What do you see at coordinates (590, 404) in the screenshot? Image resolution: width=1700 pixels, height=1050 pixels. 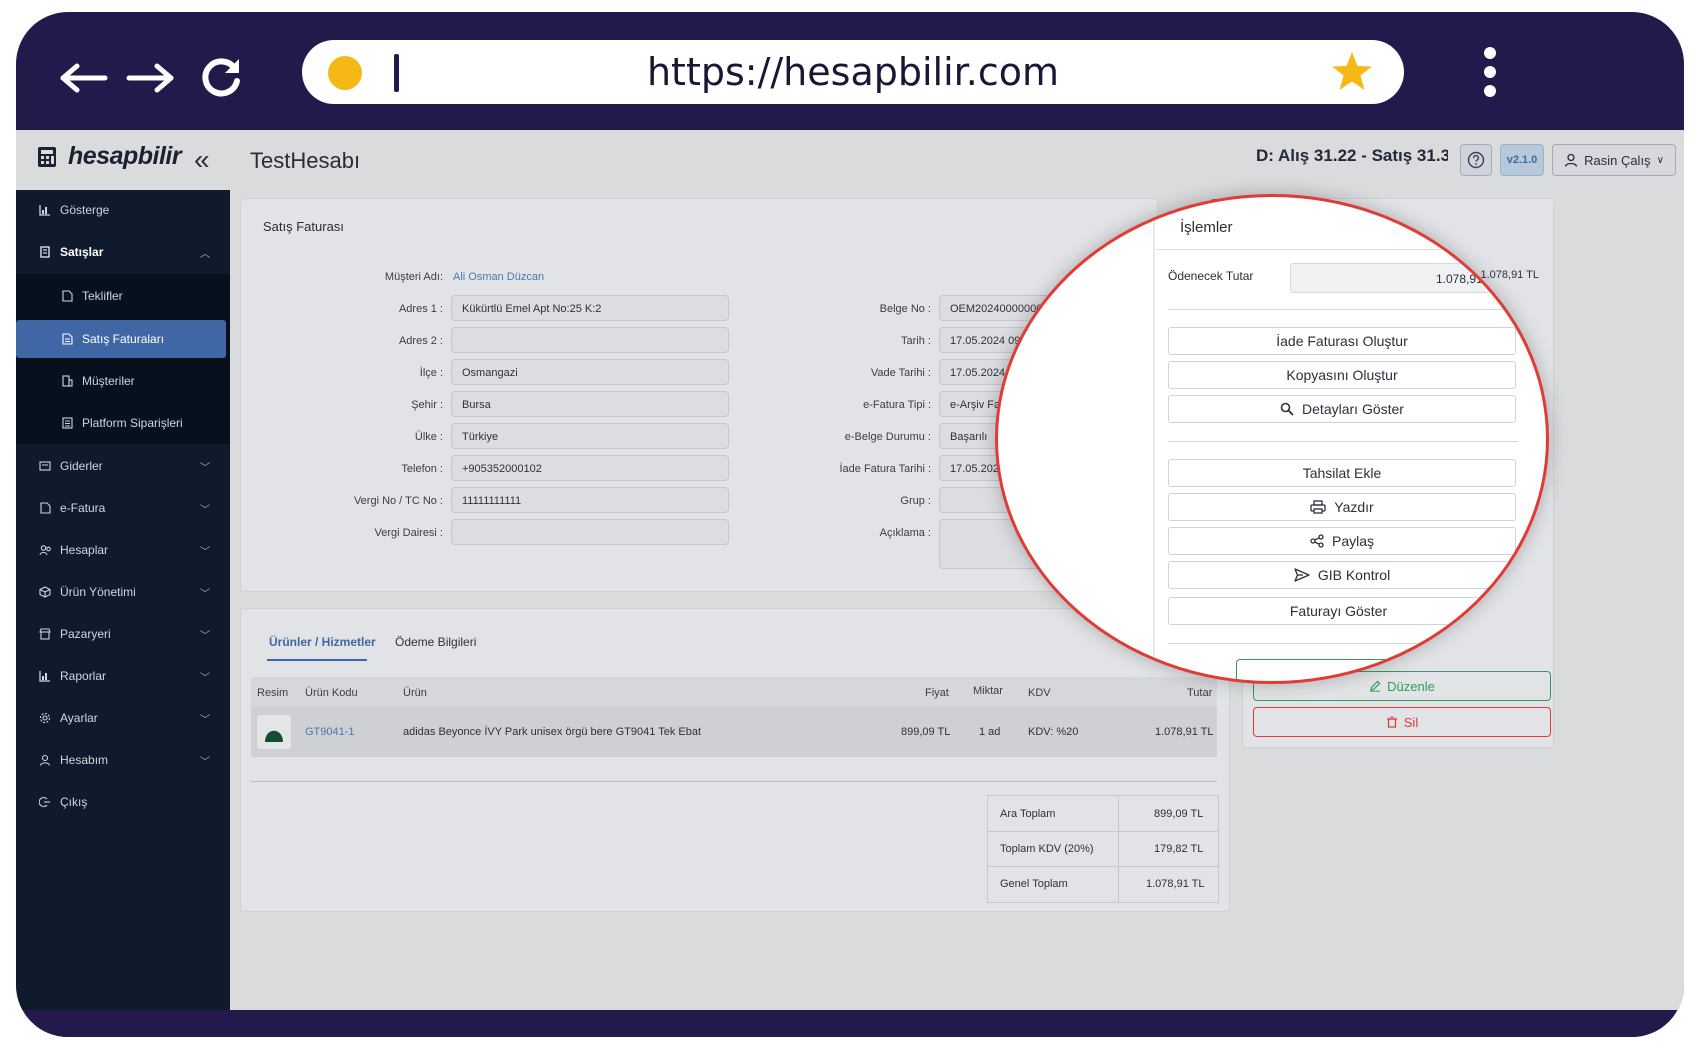 I see `city-field: Bursa` at bounding box center [590, 404].